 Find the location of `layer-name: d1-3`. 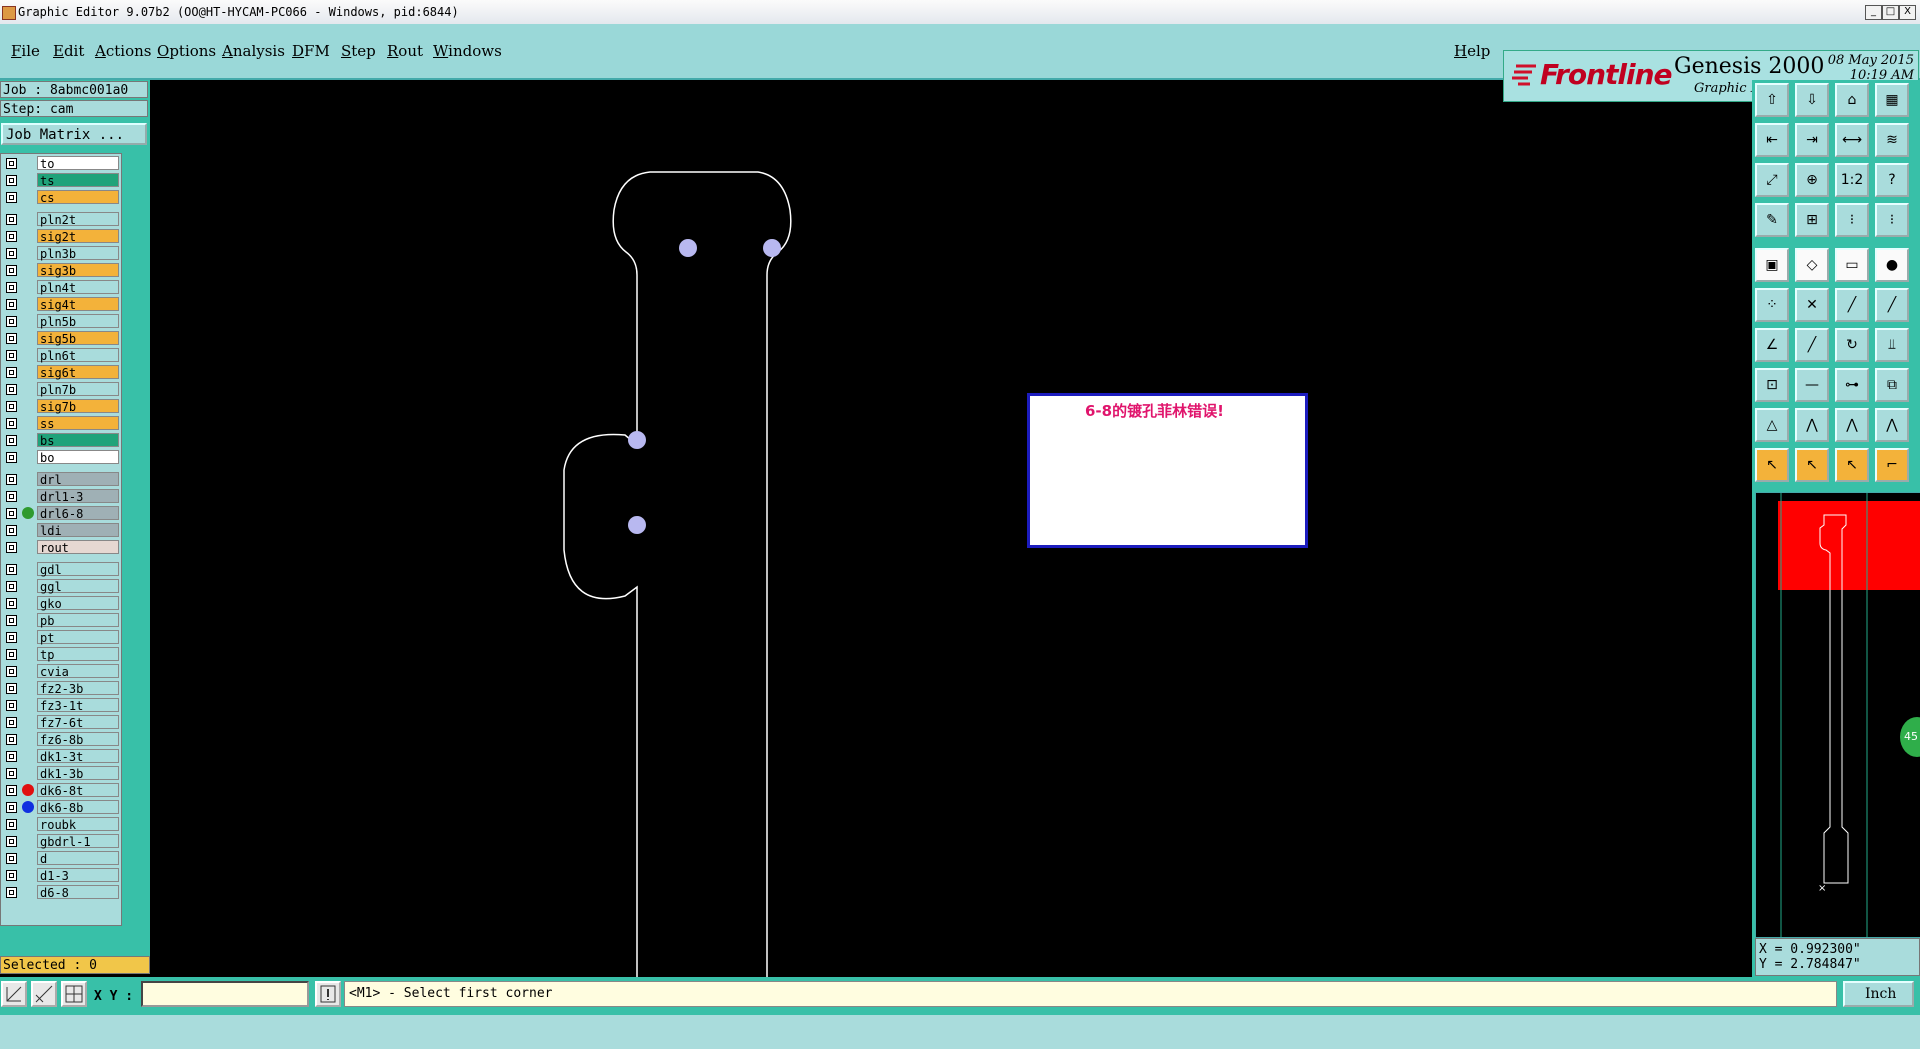

layer-name: d1-3 is located at coordinates (78, 875).